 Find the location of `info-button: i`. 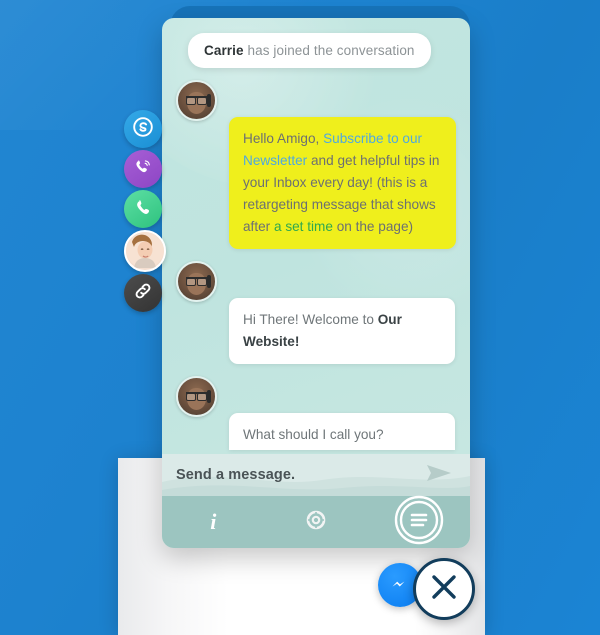

info-button: i is located at coordinates (213, 522).